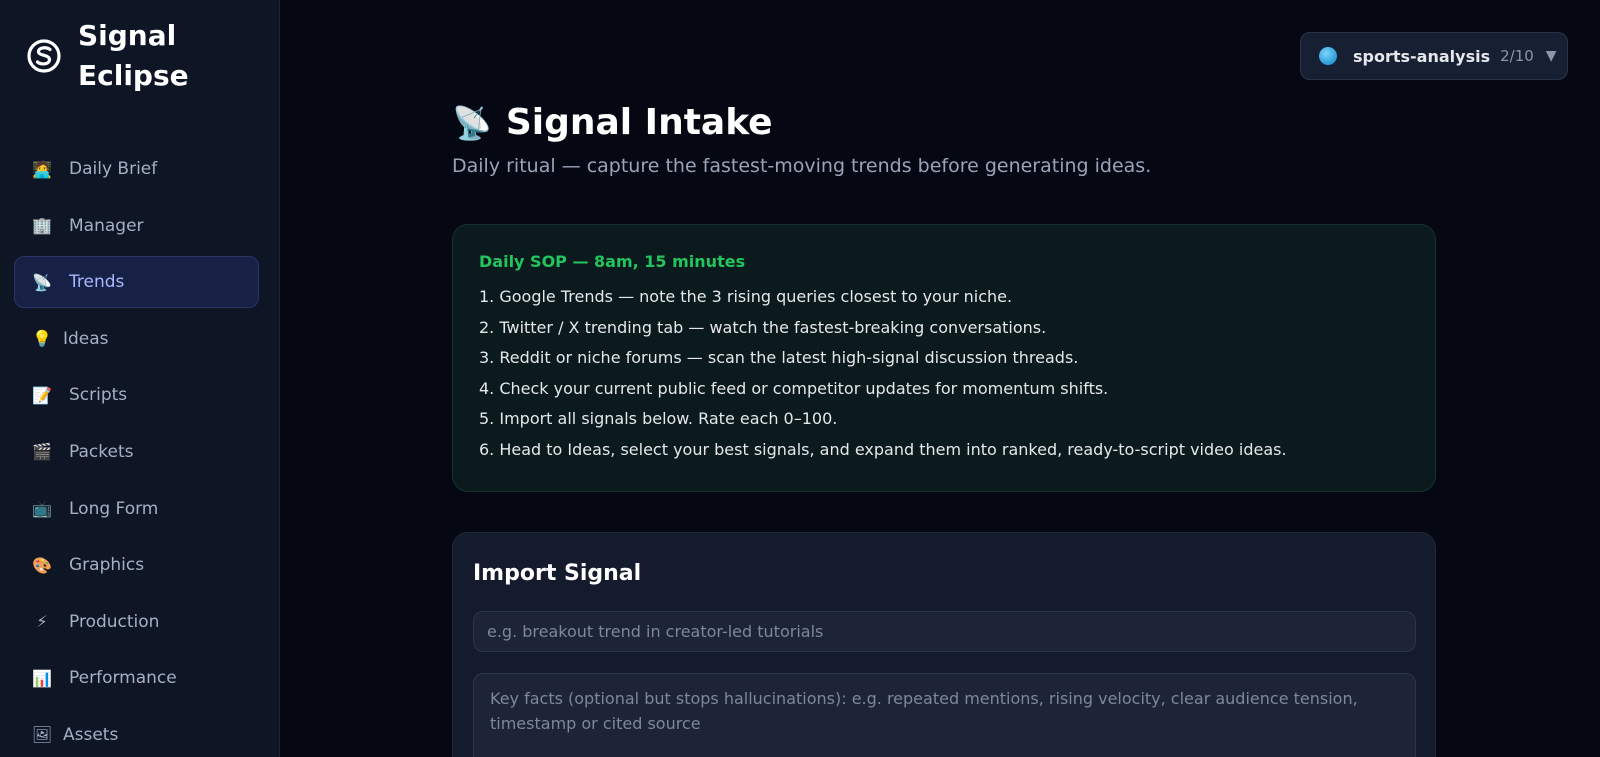 The image size is (1600, 757). I want to click on workspace-name: sports-analysis, so click(1422, 56).